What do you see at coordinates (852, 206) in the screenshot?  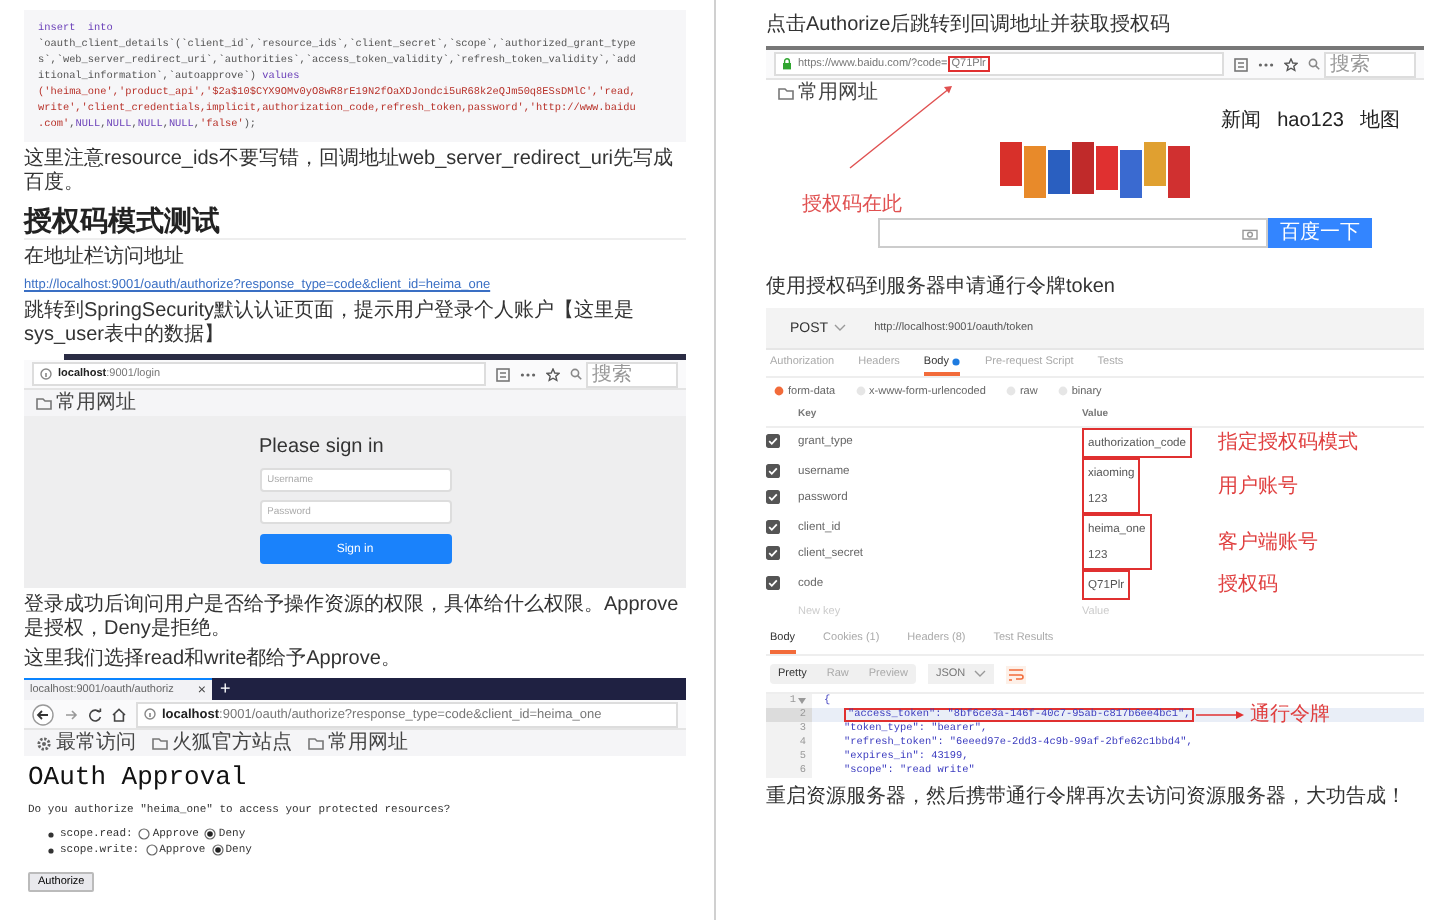 I see `annotation-text: 授权码在此` at bounding box center [852, 206].